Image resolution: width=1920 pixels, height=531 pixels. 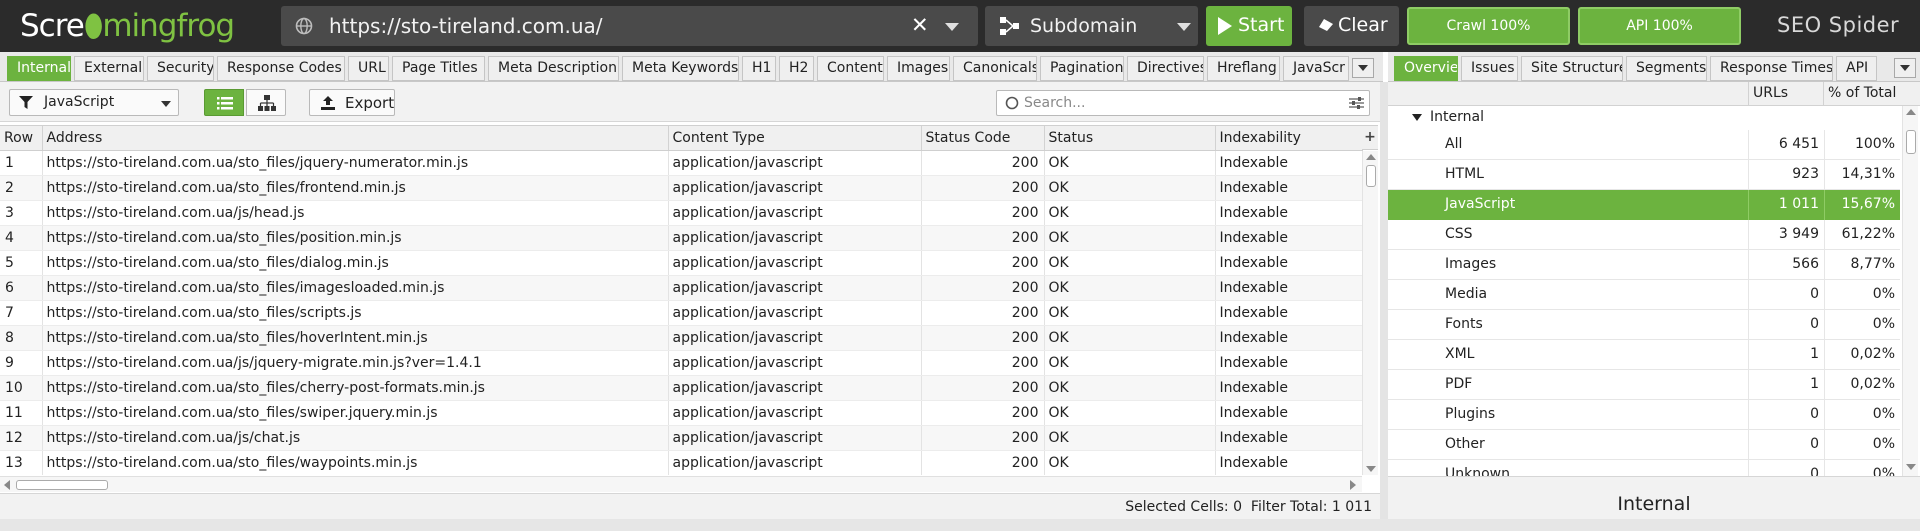 What do you see at coordinates (918, 68) in the screenshot?
I see `tab-images: Images` at bounding box center [918, 68].